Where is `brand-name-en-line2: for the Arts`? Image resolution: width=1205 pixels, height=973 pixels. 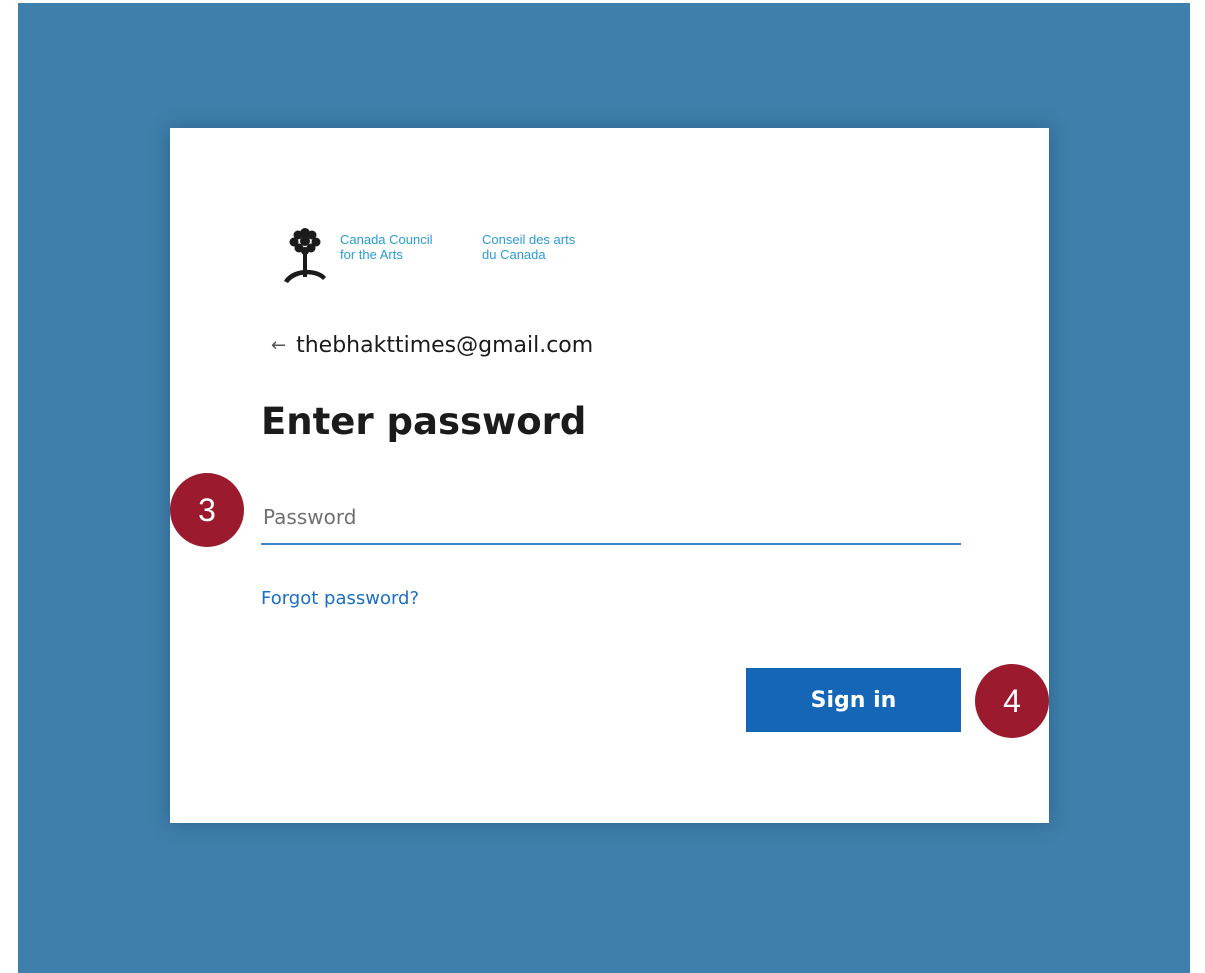 brand-name-en-line2: for the Arts is located at coordinates (371, 254).